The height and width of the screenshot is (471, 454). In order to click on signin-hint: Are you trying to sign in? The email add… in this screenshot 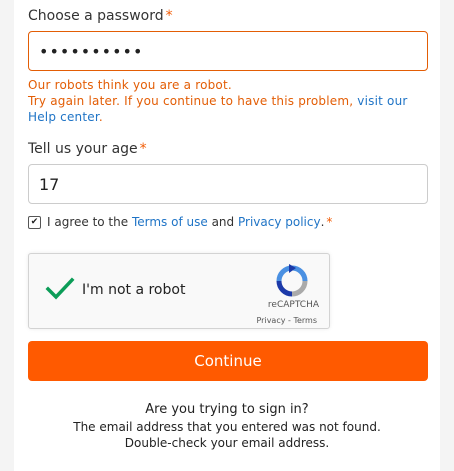, I will do `click(227, 425)`.